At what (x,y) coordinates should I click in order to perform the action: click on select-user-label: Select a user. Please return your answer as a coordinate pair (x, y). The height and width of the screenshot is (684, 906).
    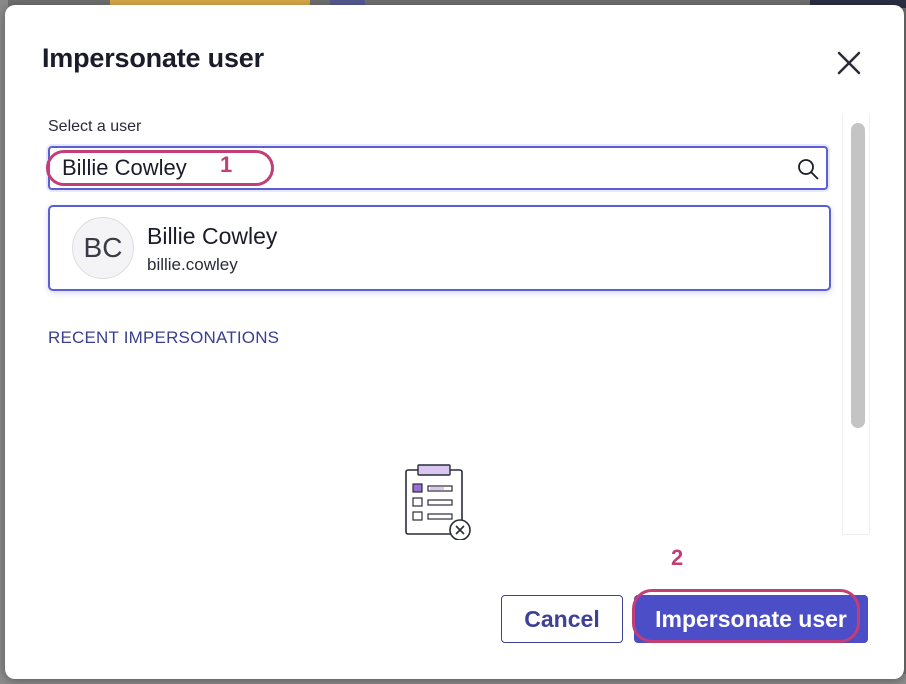
    Looking at the image, I should click on (95, 126).